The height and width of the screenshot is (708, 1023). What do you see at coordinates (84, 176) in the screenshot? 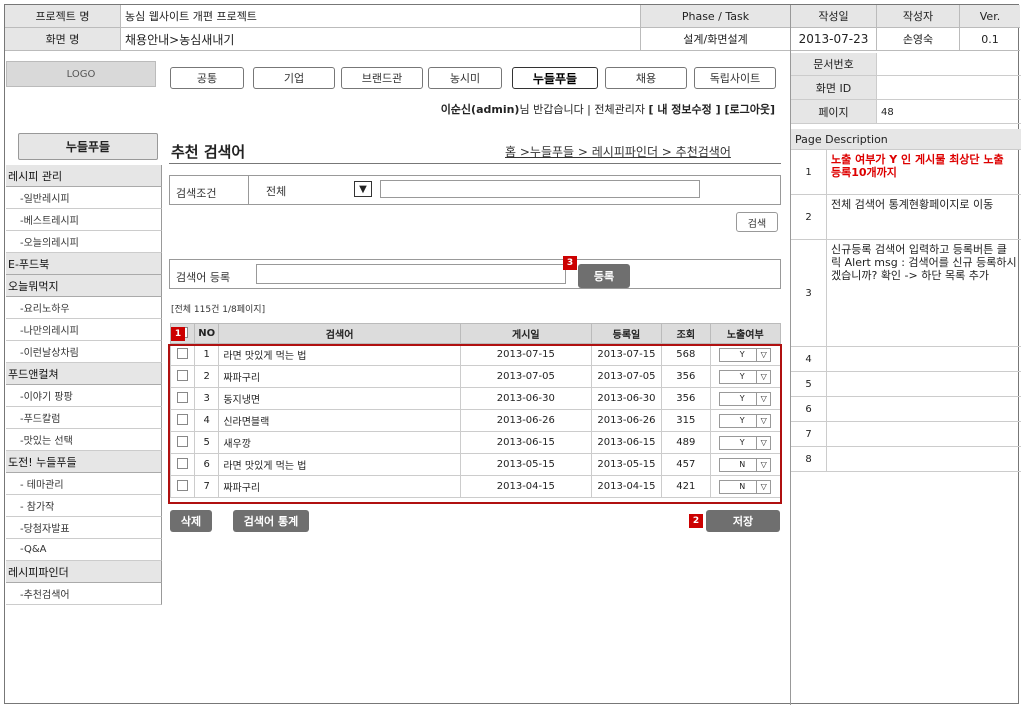
I see `sidebar-item-0: 레시피 관리` at bounding box center [84, 176].